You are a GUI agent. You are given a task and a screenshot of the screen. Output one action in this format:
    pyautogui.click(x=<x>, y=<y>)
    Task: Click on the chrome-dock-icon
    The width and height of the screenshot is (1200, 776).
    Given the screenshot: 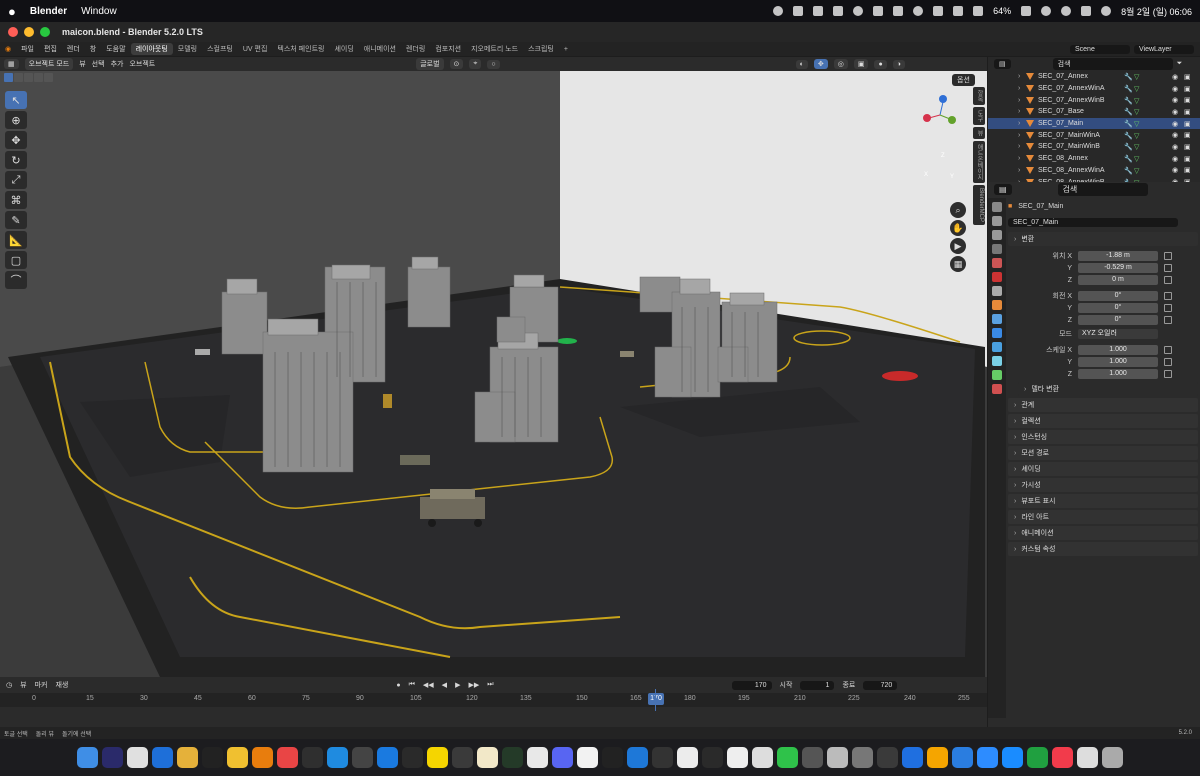 What is the action you would take?
    pyautogui.click(x=187, y=757)
    